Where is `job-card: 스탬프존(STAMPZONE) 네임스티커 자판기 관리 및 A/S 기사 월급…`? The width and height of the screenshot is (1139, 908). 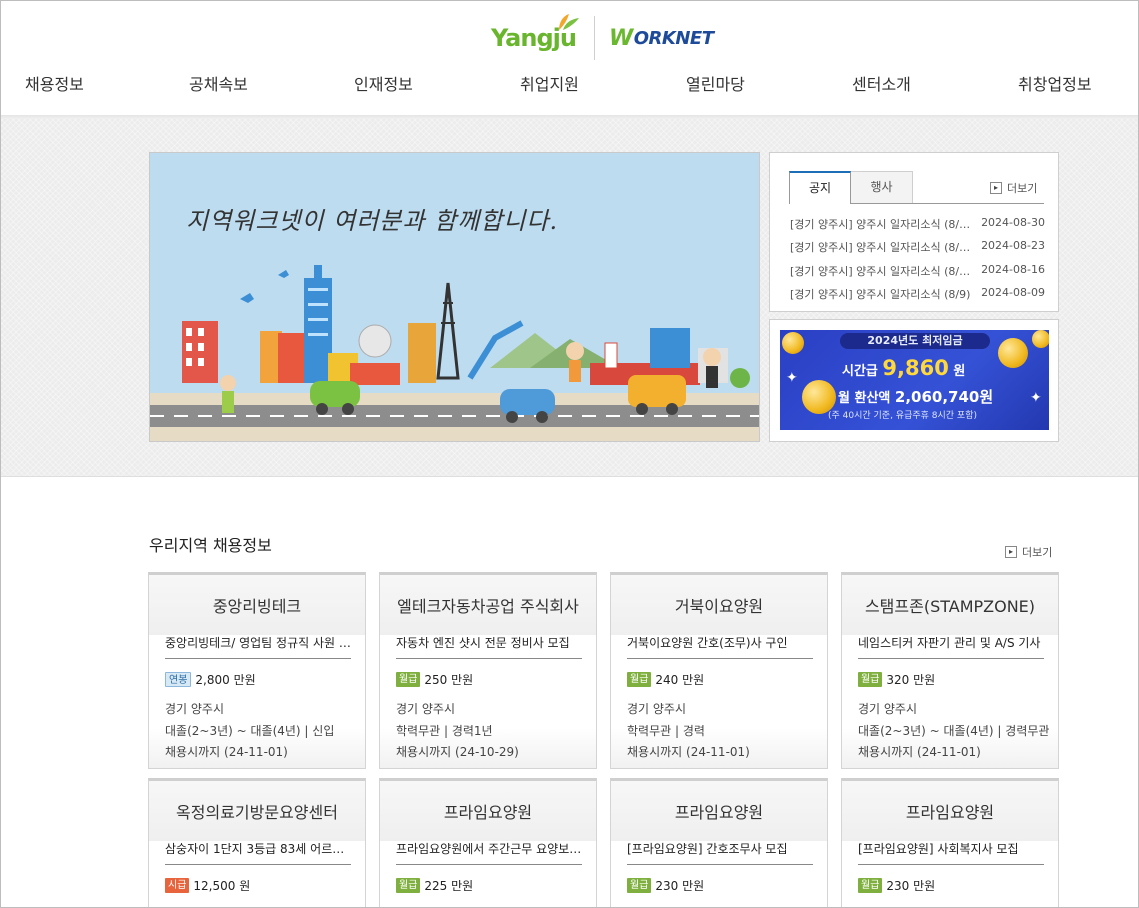
job-card: 스탬프존(STAMPZONE) 네임스티커 자판기 관리 및 A/S 기사 월급… is located at coordinates (950, 670).